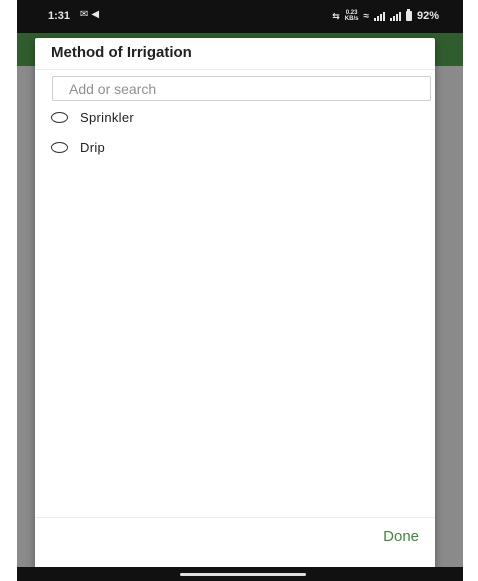 This screenshot has width=478, height=581. What do you see at coordinates (107, 117) in the screenshot?
I see `option-label: Sprinkler` at bounding box center [107, 117].